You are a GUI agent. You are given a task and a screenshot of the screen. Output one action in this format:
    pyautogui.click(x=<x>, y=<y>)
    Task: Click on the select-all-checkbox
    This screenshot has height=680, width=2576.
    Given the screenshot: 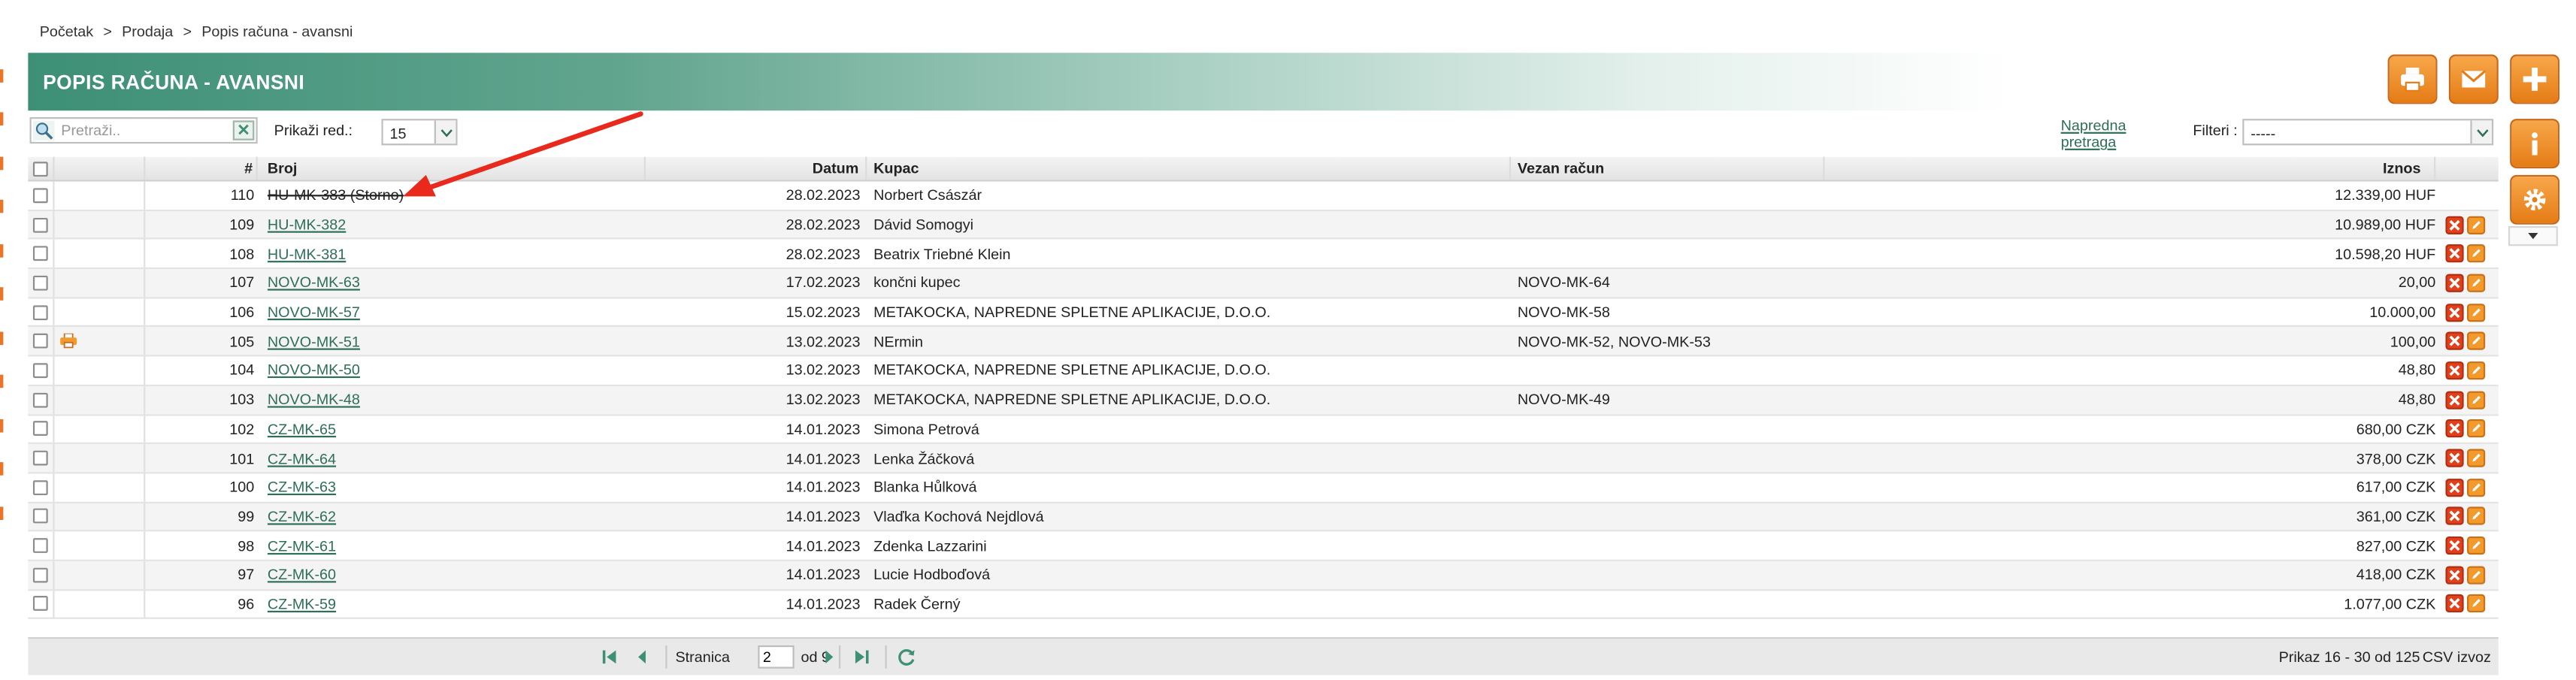 What is the action you would take?
    pyautogui.click(x=40, y=168)
    